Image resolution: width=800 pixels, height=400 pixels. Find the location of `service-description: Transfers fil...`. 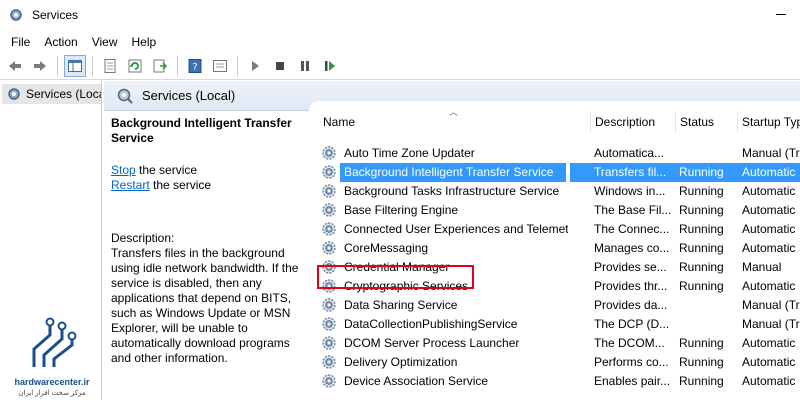

service-description: Transfers fil... is located at coordinates (630, 172).